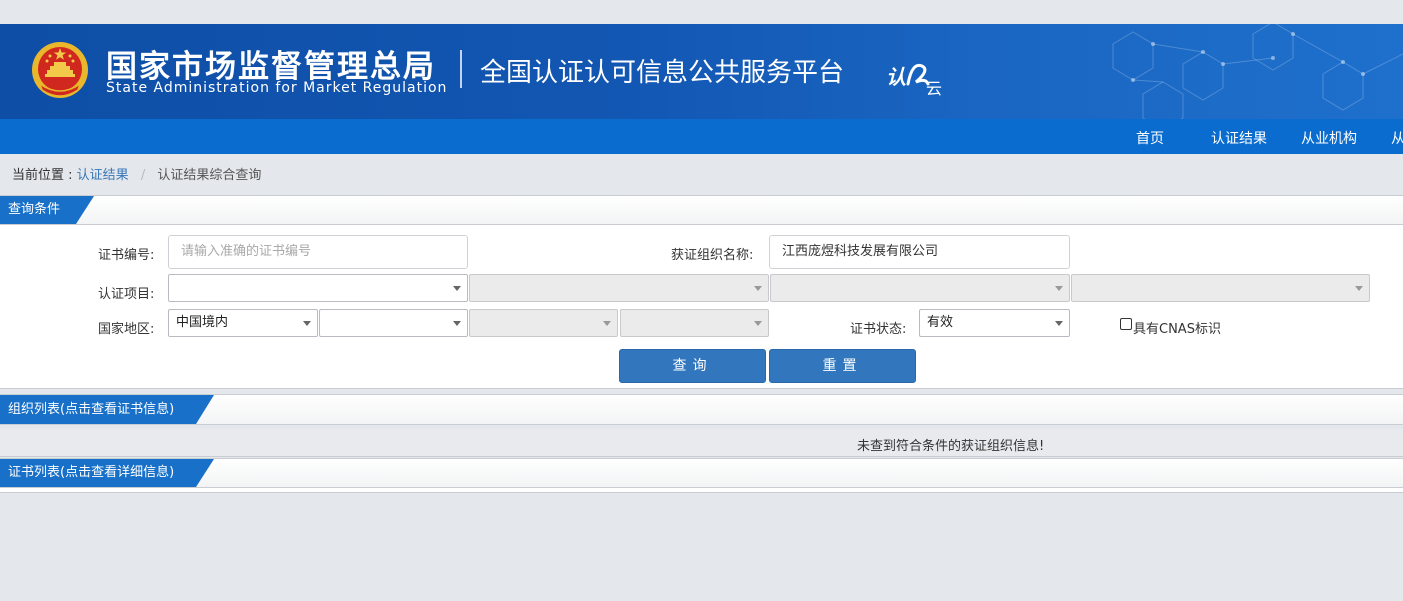 The width and height of the screenshot is (1403, 601). What do you see at coordinates (1150, 138) in the screenshot?
I see `nav-item-home: 首页` at bounding box center [1150, 138].